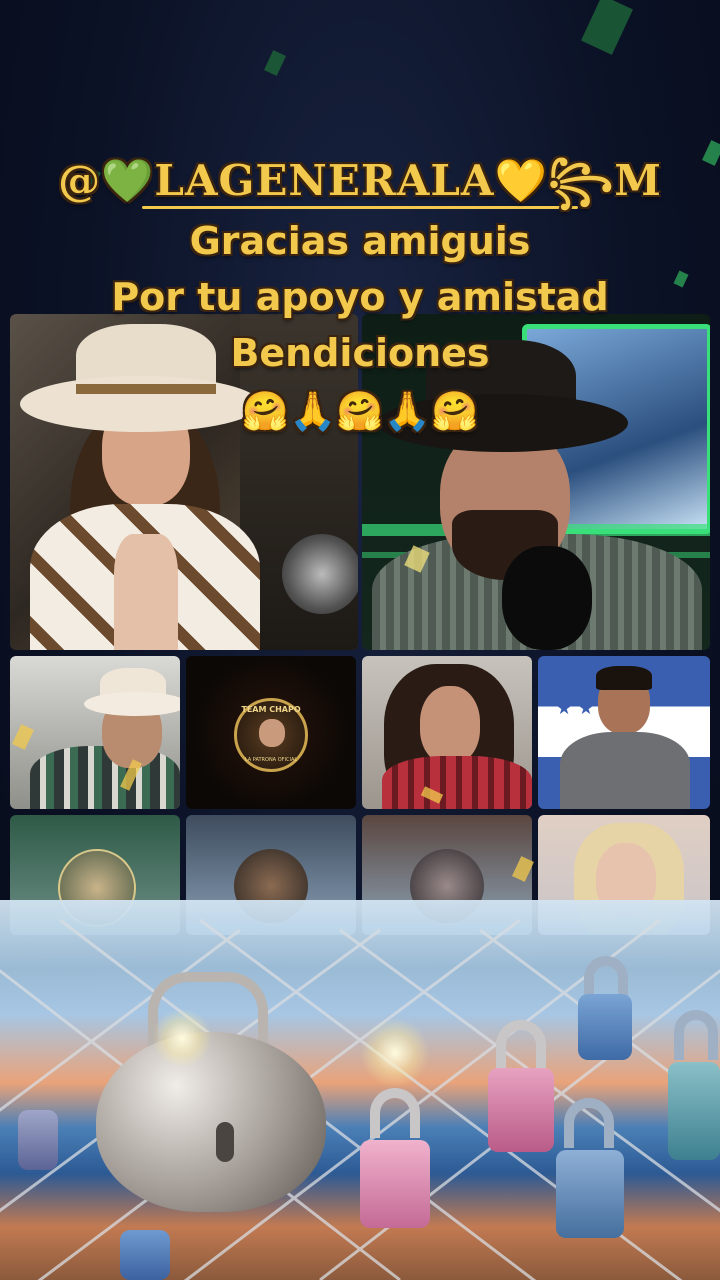 Image resolution: width=720 pixels, height=1280 pixels. I want to click on message-line-2: Por tu apoyo y amistad, so click(360, 297).